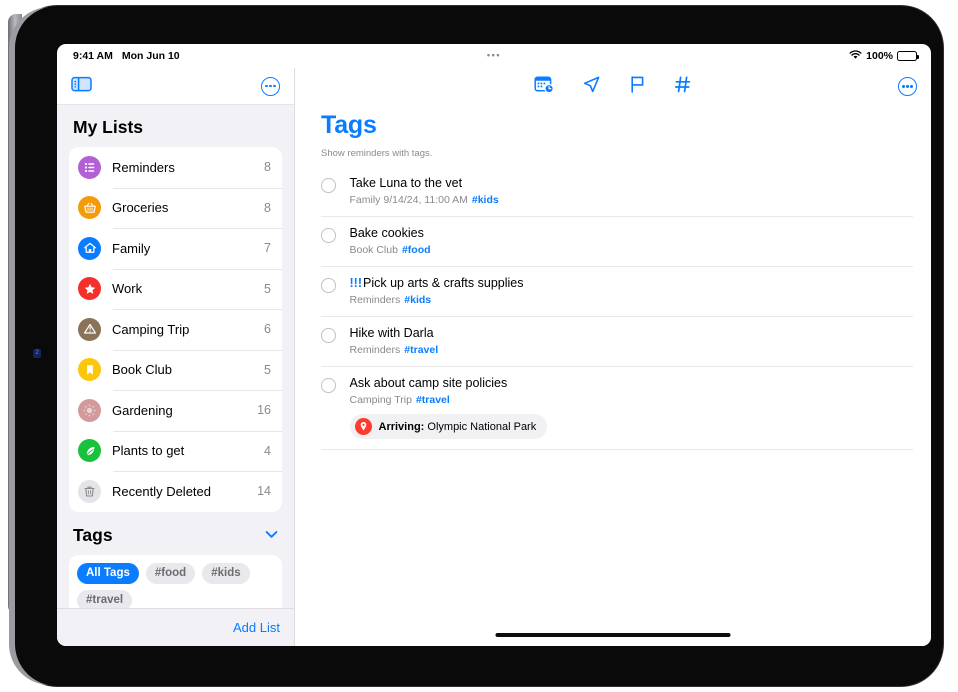  I want to click on location-alert-place: Olympic National Park, so click(482, 426).